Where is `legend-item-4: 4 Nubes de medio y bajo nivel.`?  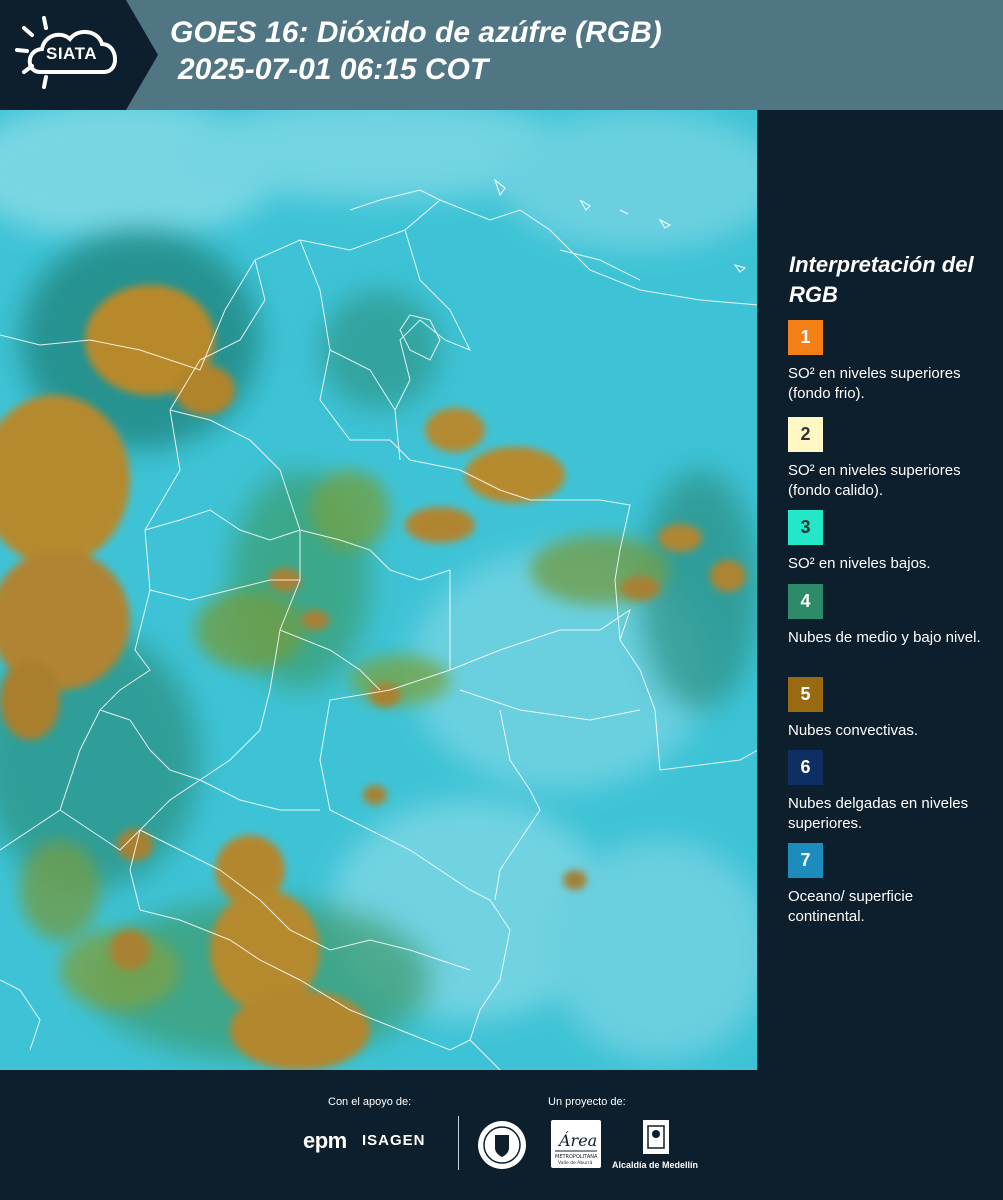
legend-item-4: 4 Nubes de medio y bajo nivel. is located at coordinates (890, 616).